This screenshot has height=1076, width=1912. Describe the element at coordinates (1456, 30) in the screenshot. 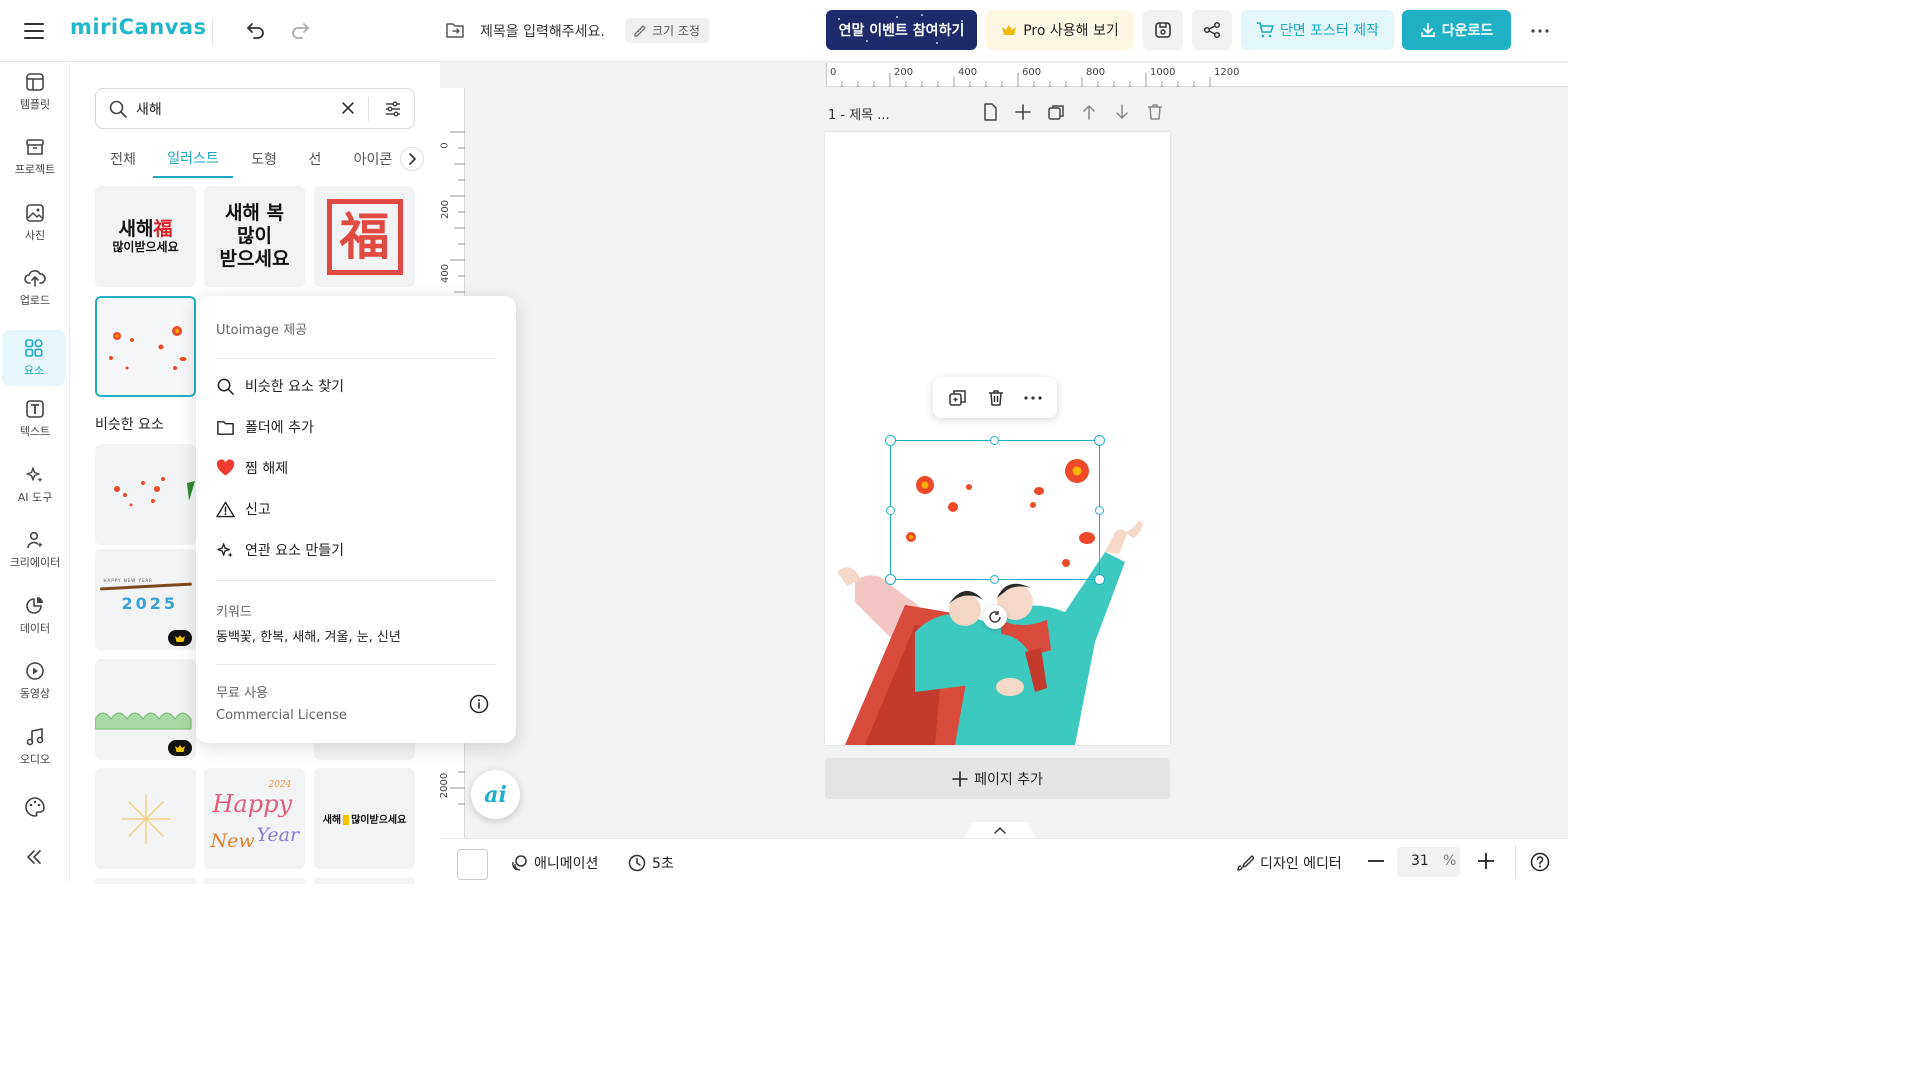

I see `download-button: 다운로드` at that location.